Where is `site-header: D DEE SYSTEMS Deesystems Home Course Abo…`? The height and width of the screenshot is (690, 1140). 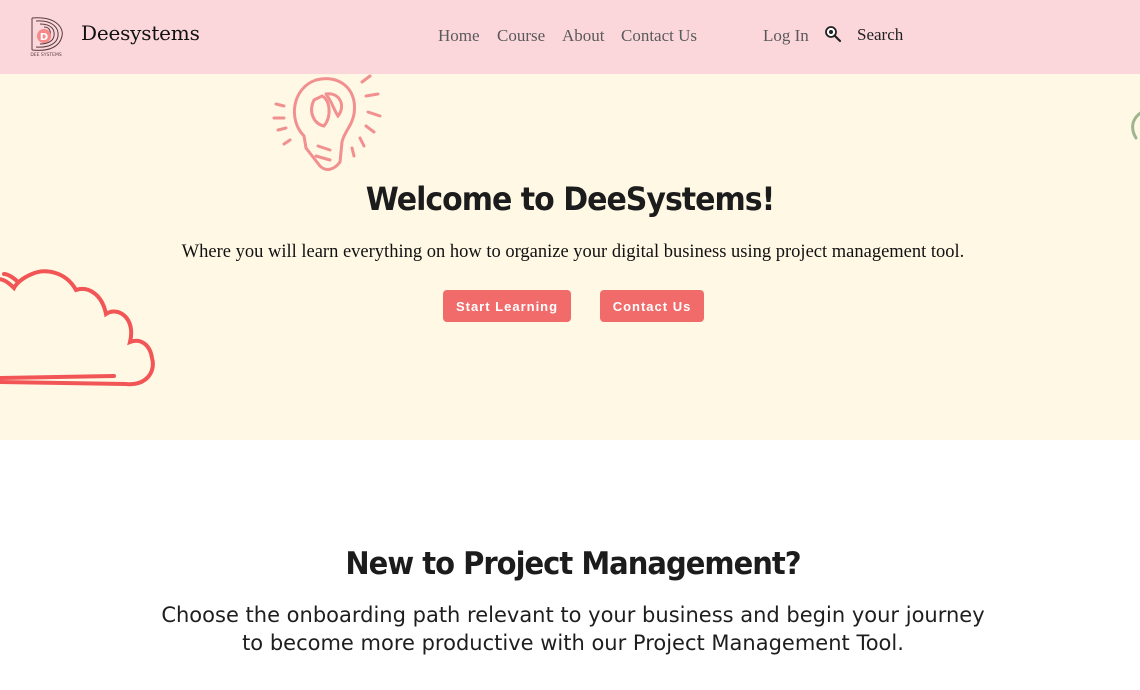 site-header: D DEE SYSTEMS Deesystems Home Course Abo… is located at coordinates (570, 37).